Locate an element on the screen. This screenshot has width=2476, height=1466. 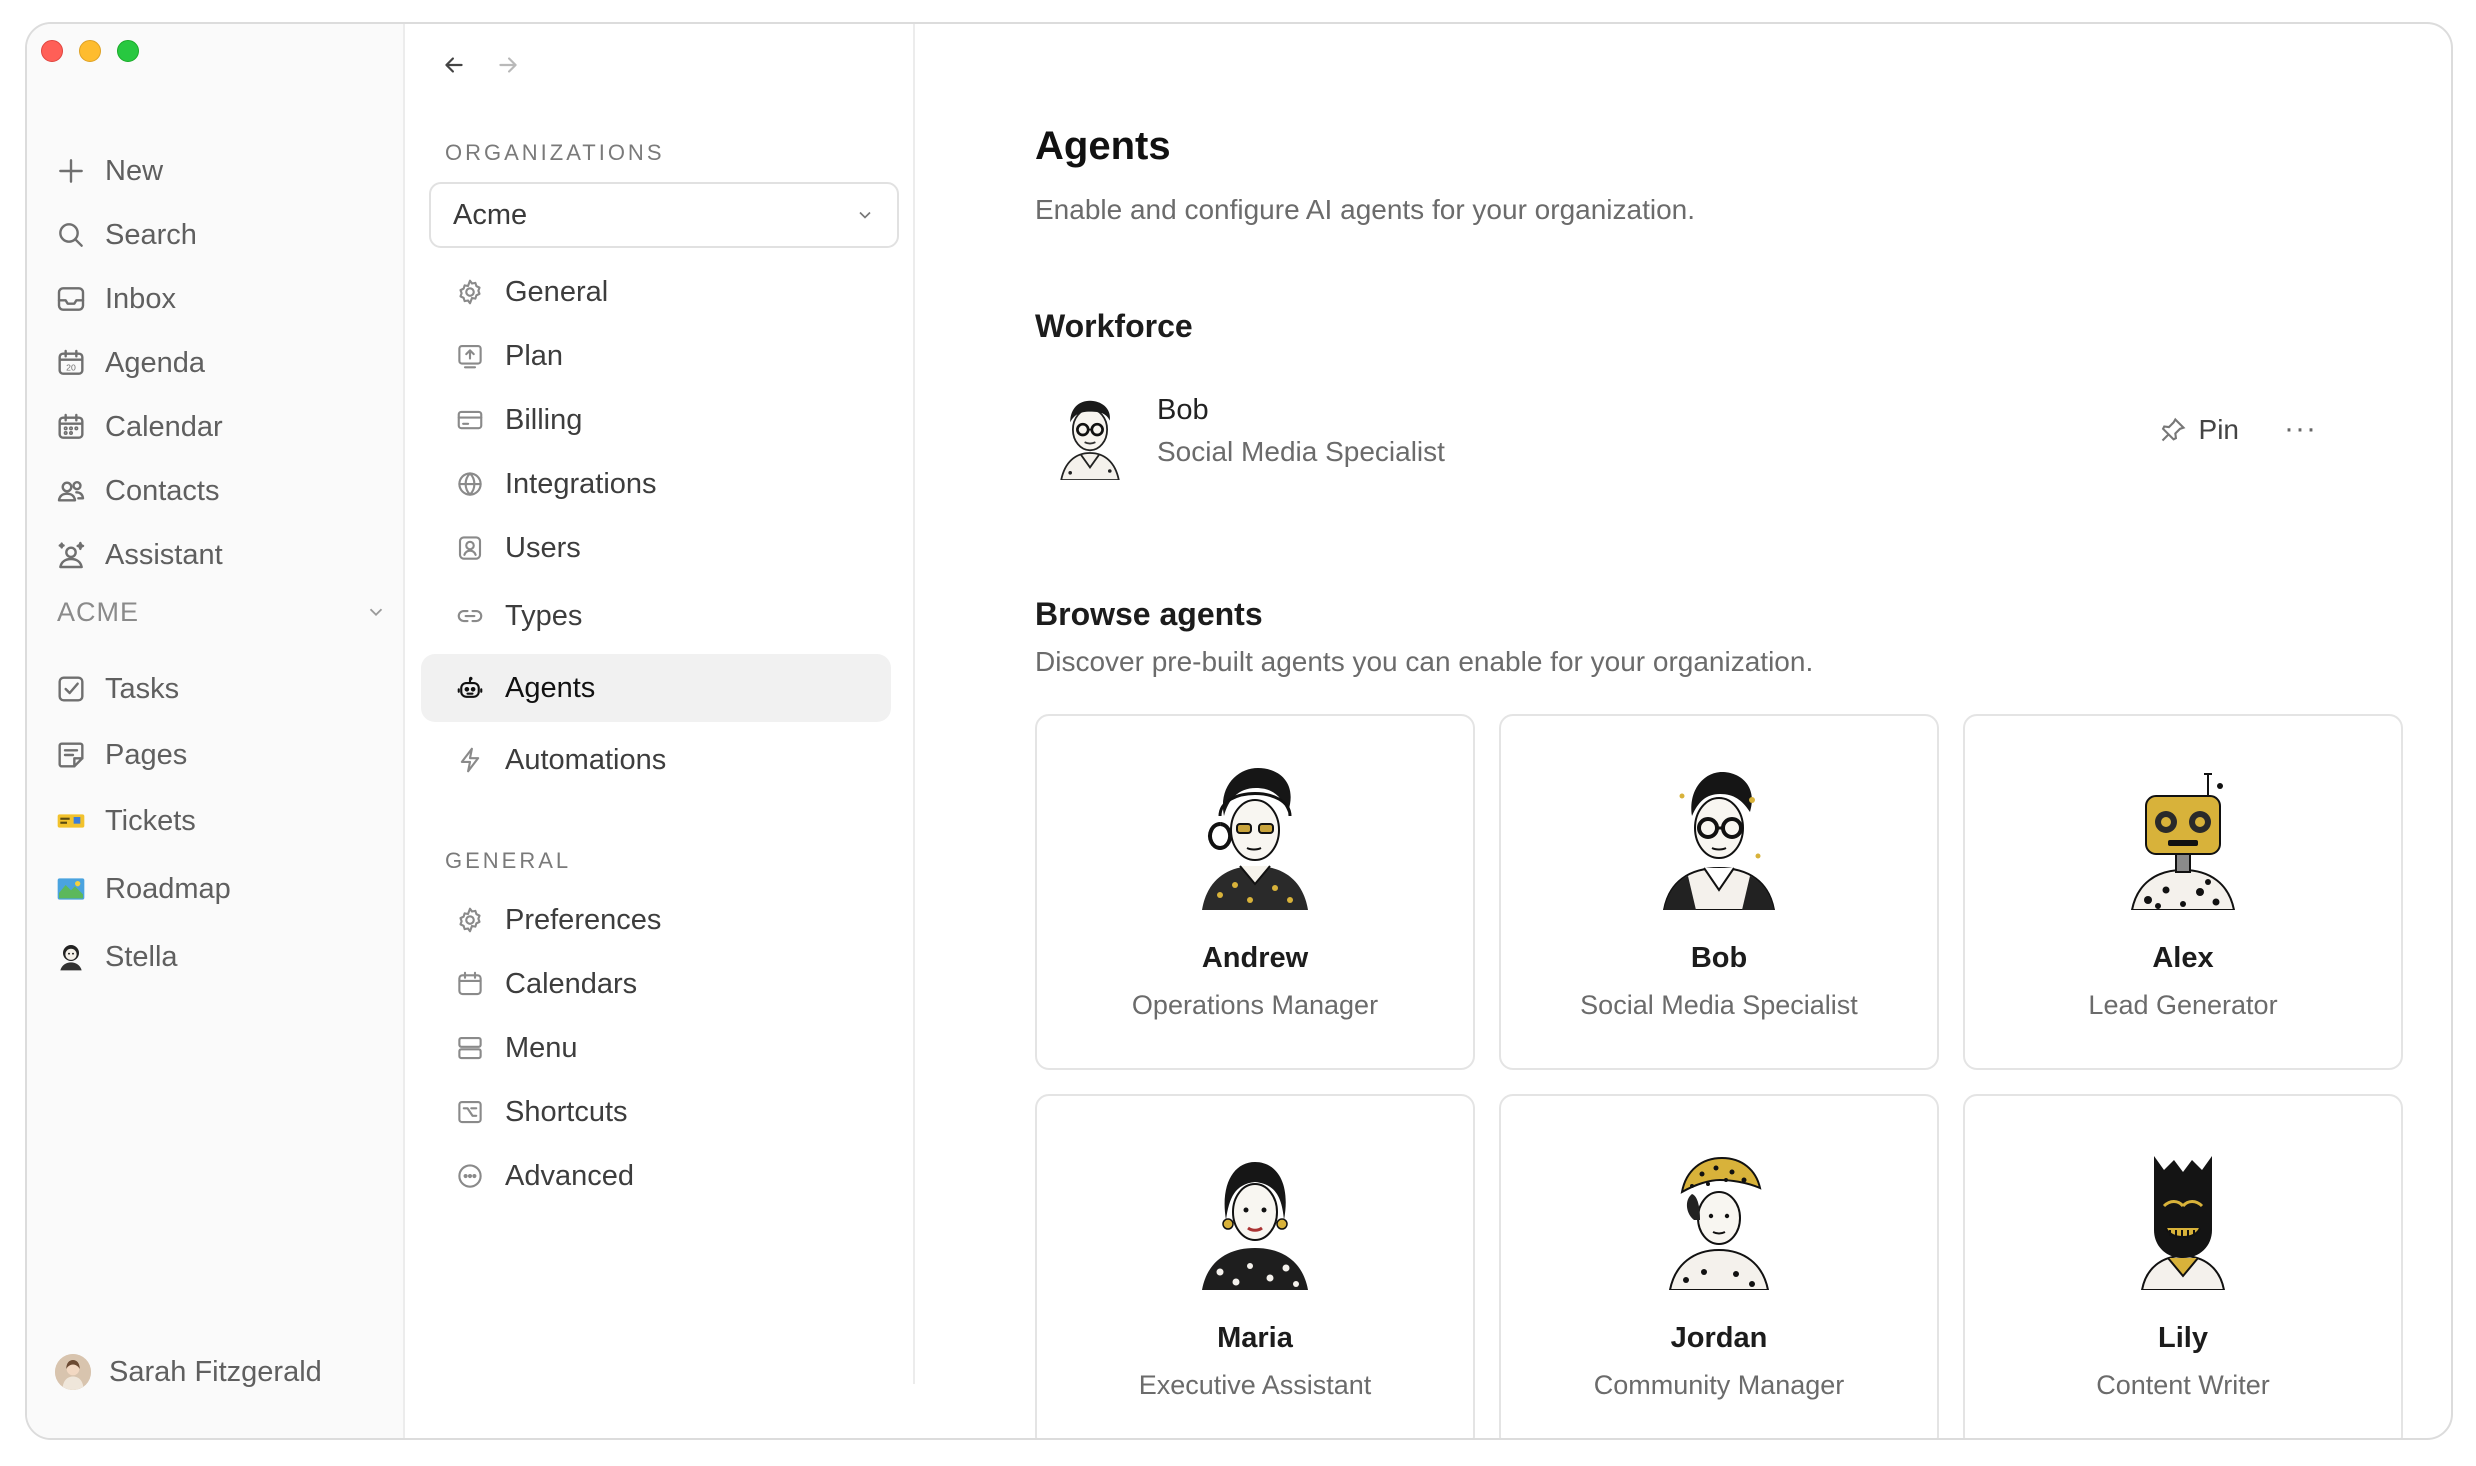
agent-name: Lily is located at coordinates (2183, 1338).